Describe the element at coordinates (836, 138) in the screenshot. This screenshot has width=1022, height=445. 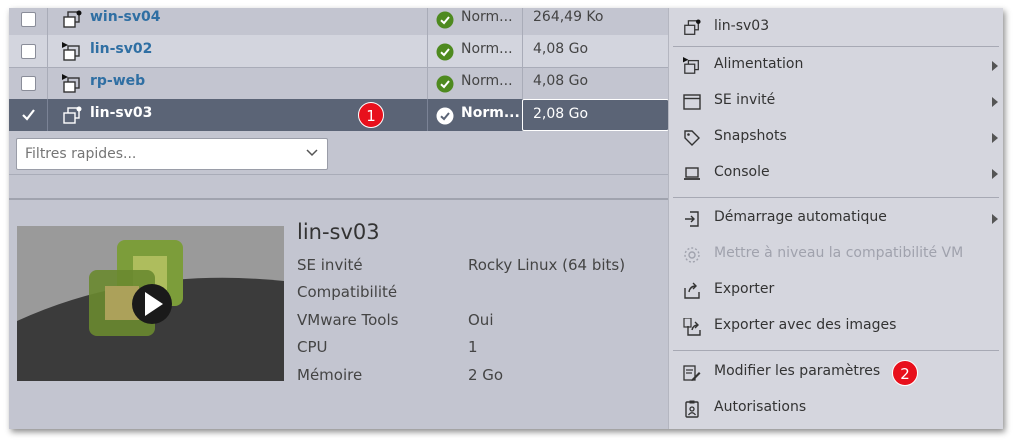
I see `menu-item-snapshots: Snapshots` at that location.